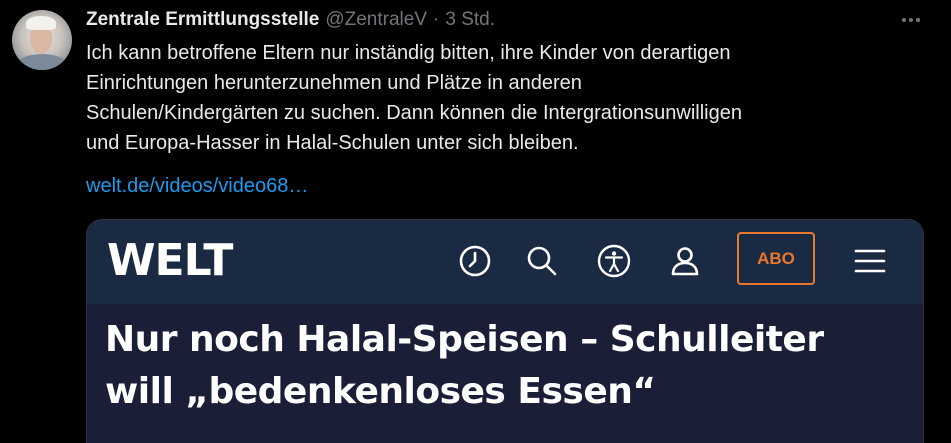  What do you see at coordinates (776, 258) in the screenshot?
I see `abo-button: ABO` at bounding box center [776, 258].